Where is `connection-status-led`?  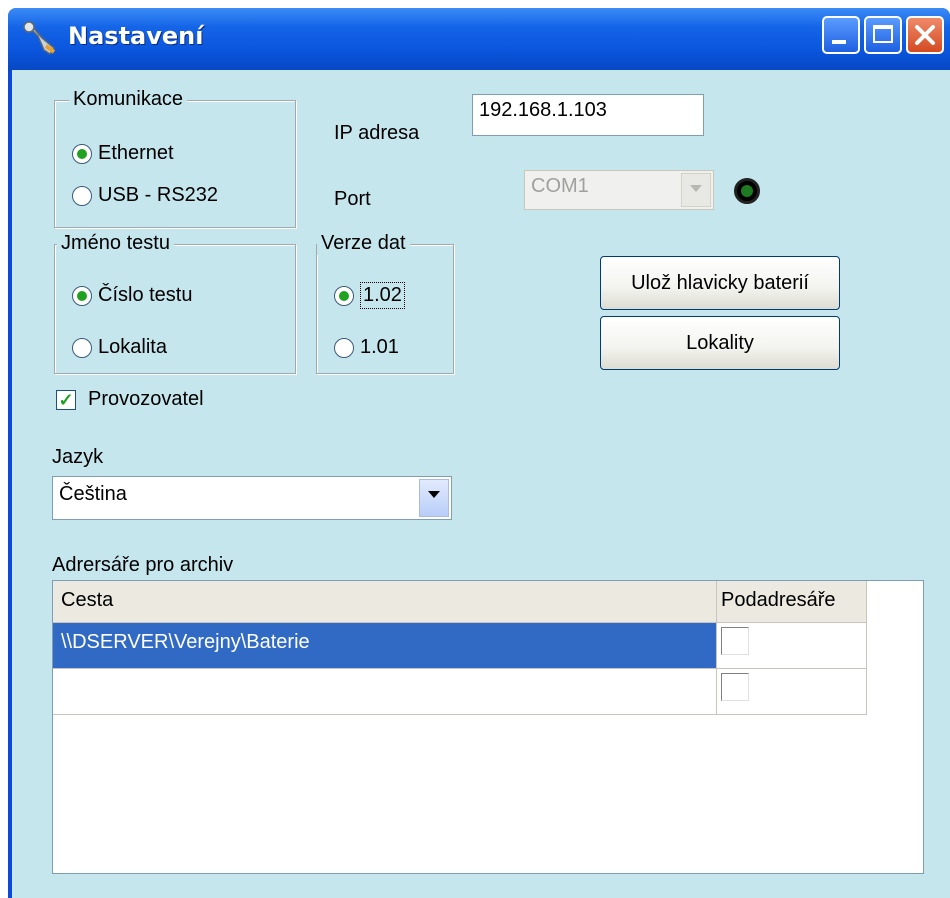 connection-status-led is located at coordinates (747, 191).